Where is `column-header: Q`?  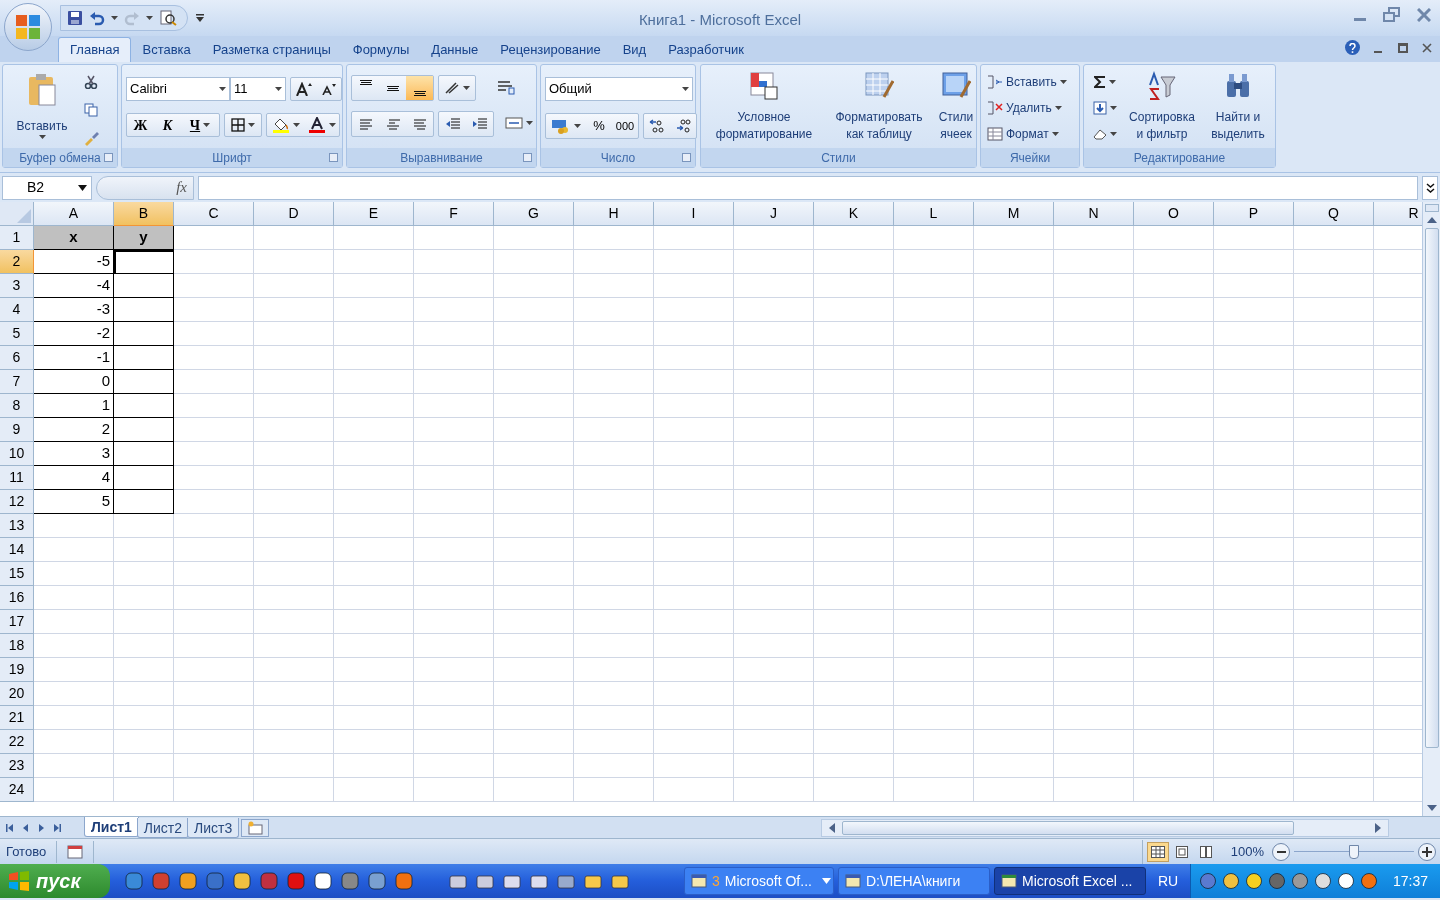 column-header: Q is located at coordinates (1334, 214).